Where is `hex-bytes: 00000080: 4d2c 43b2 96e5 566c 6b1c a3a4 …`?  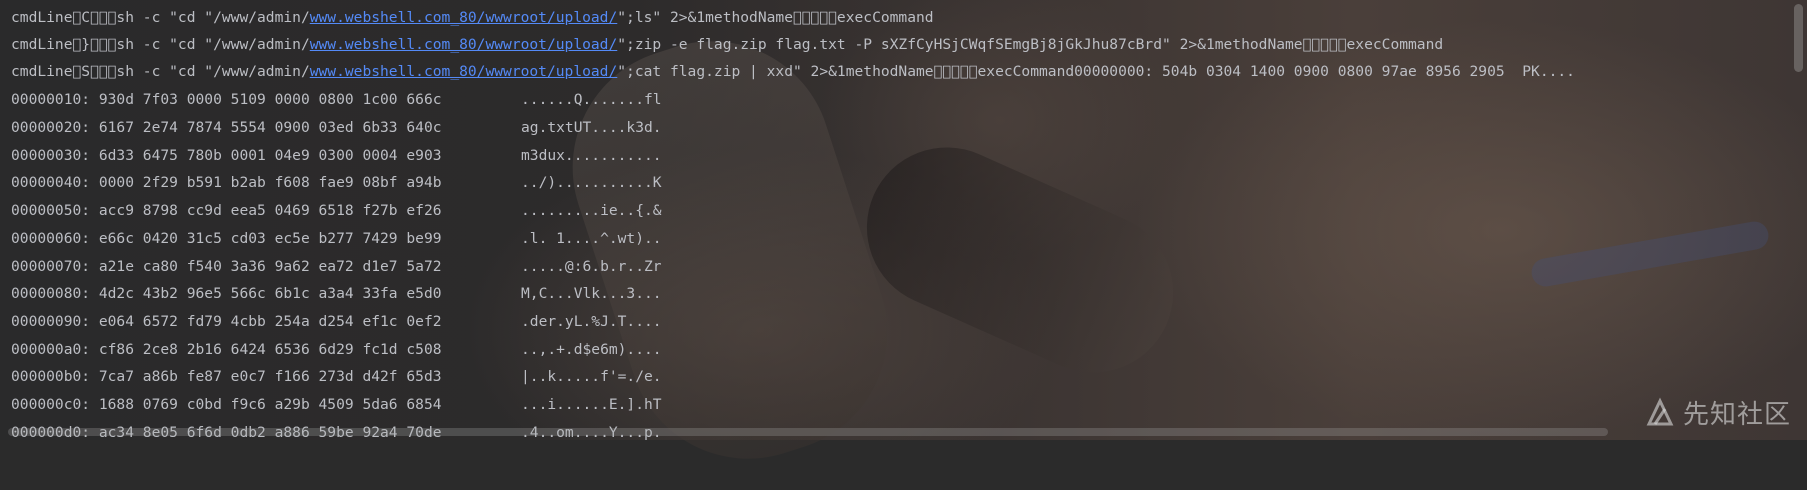
hex-bytes: 00000080: 4d2c 43b2 96e5 566c 6b1c a3a4 … is located at coordinates (226, 293).